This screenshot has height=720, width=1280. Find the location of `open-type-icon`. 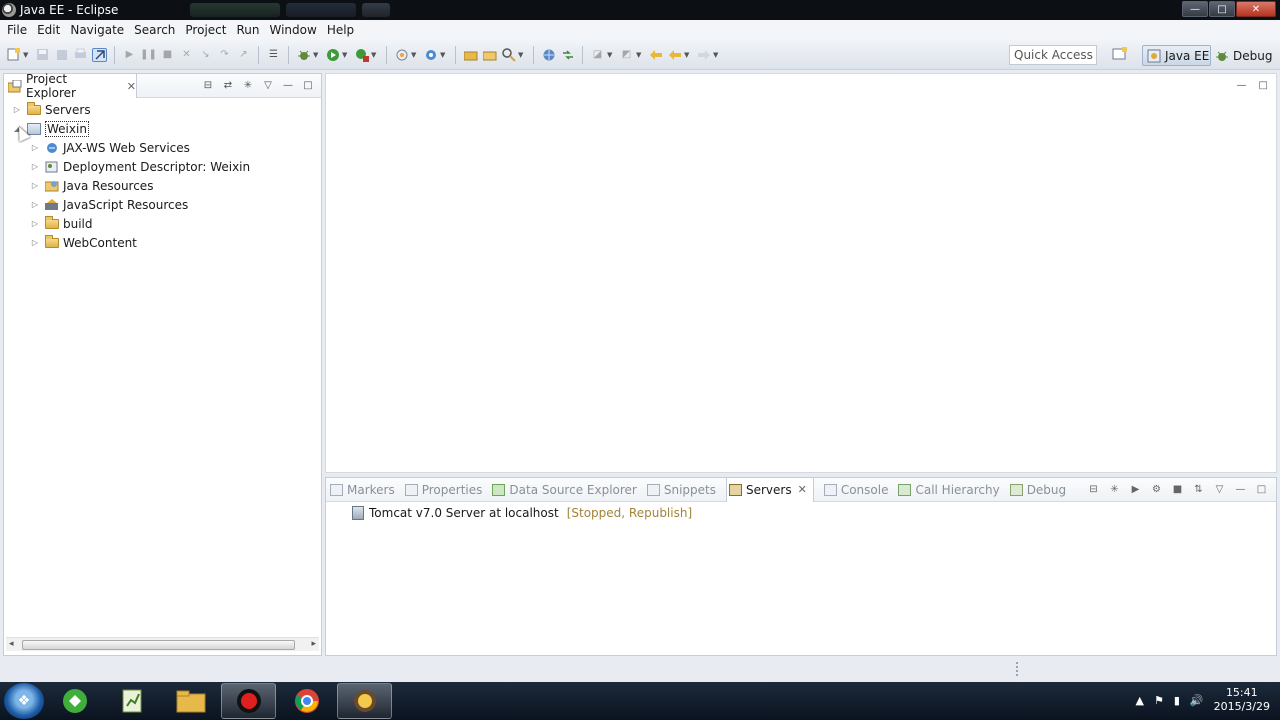

open-type-icon is located at coordinates (470, 55).